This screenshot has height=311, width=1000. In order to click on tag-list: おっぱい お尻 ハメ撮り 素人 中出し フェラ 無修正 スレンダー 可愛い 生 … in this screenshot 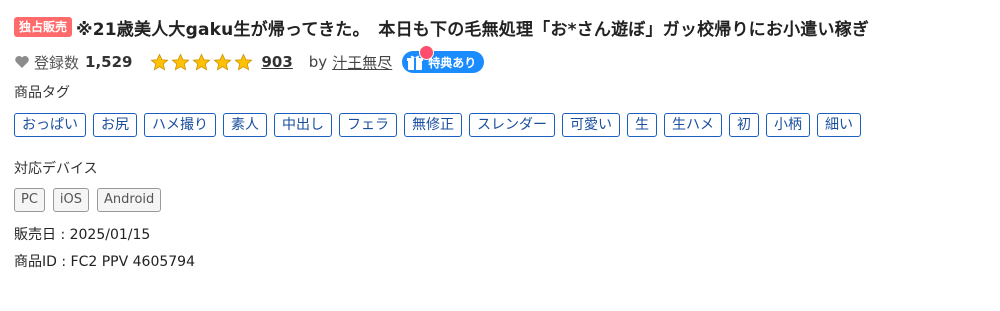, I will do `click(441, 125)`.